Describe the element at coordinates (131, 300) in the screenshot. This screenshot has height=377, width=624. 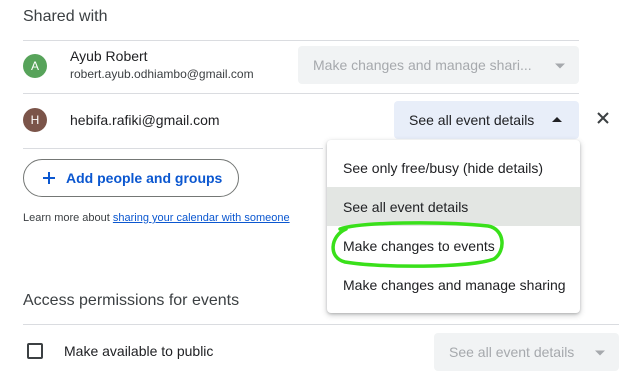
I see `access-permissions-title: Access permissions for events` at that location.